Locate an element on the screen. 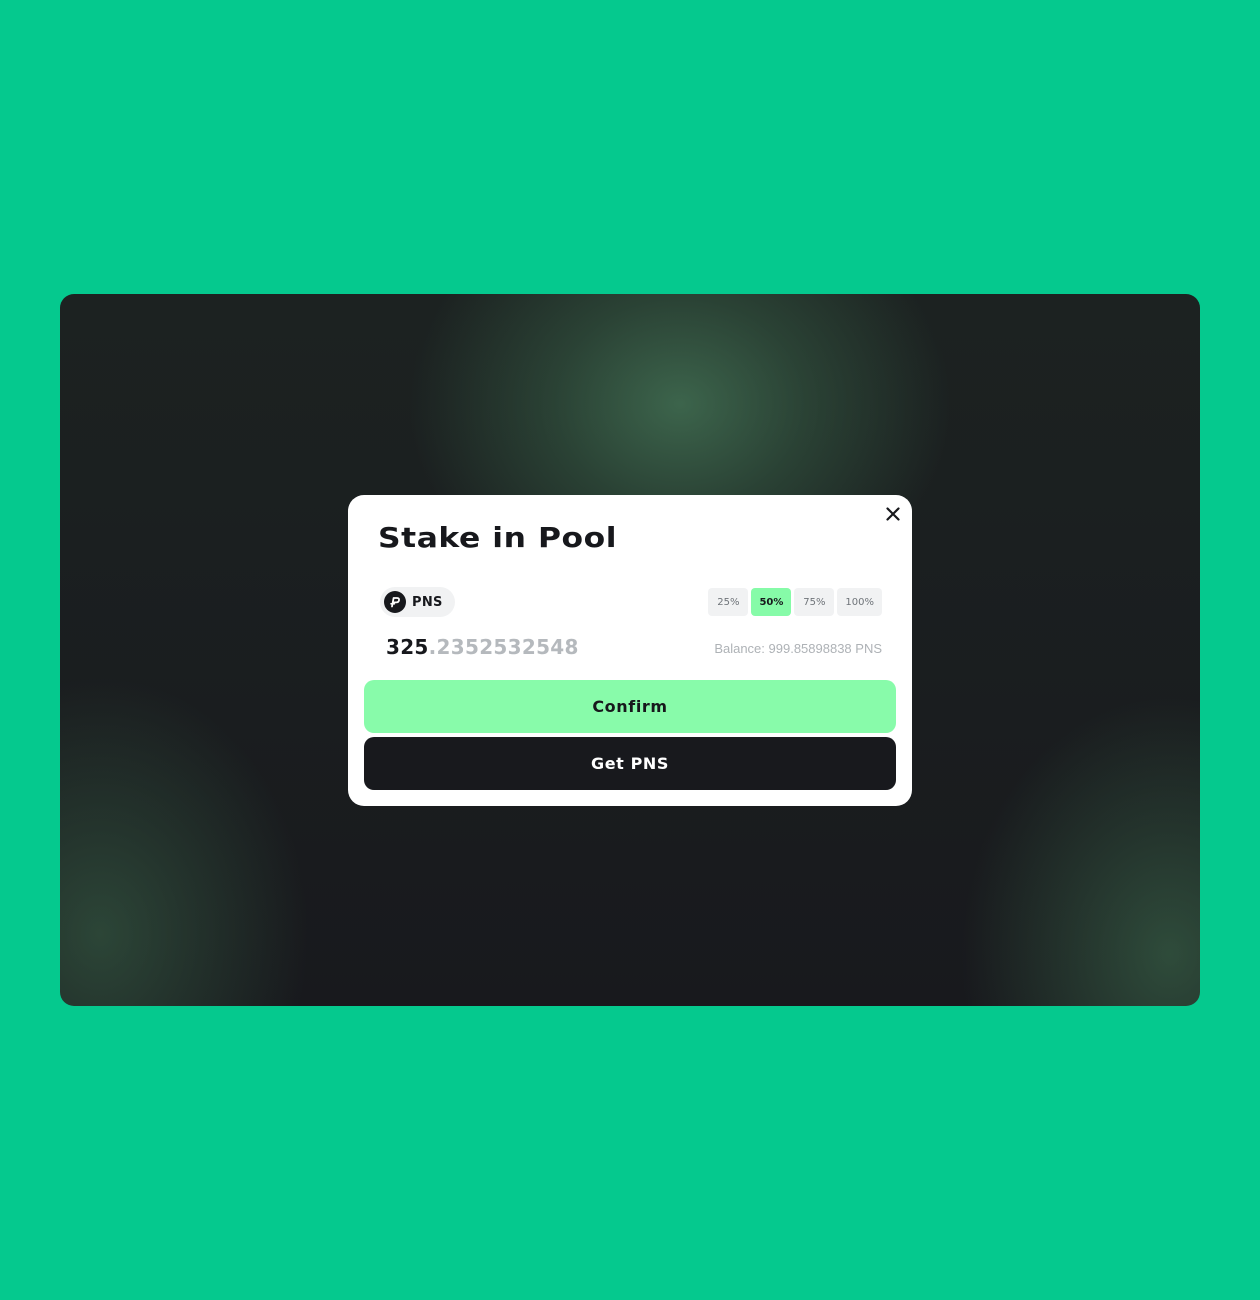 This screenshot has width=1260, height=1300. confirm-button: Confirm is located at coordinates (630, 706).